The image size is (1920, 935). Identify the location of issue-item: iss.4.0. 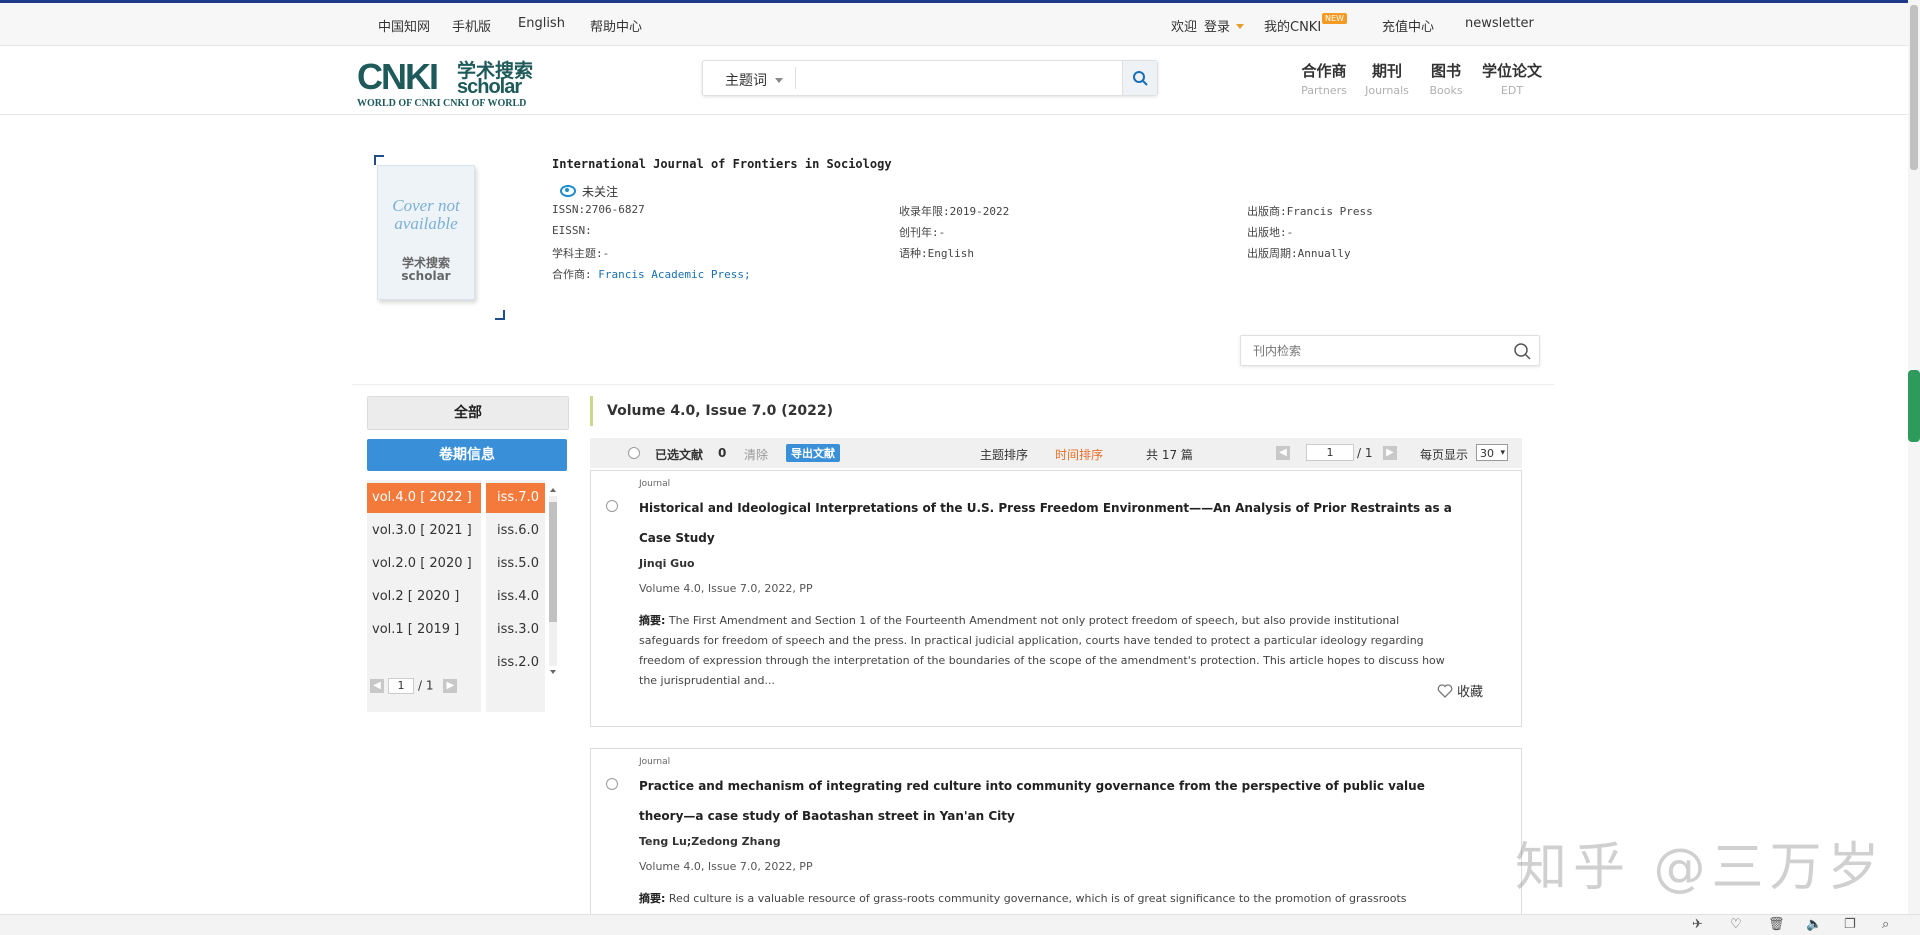
(515, 597).